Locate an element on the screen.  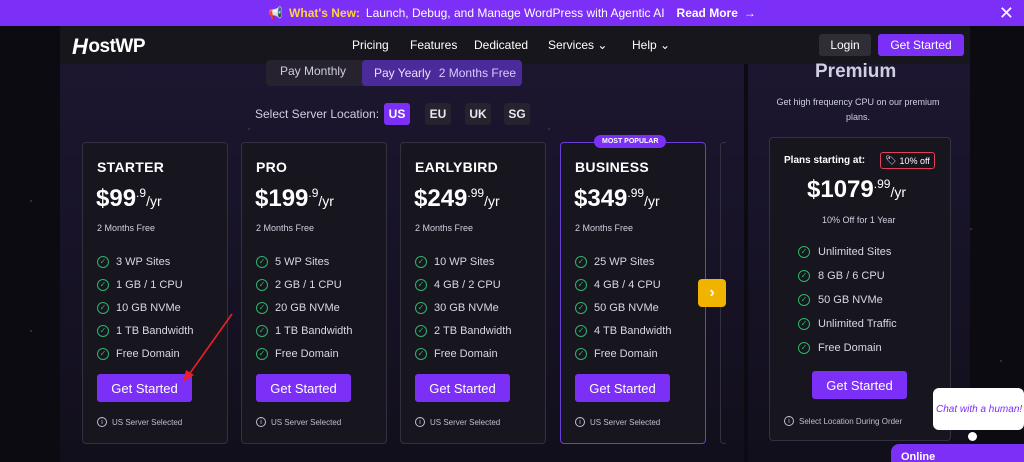
plan-price: $99.9/yr is located at coordinates (129, 199).